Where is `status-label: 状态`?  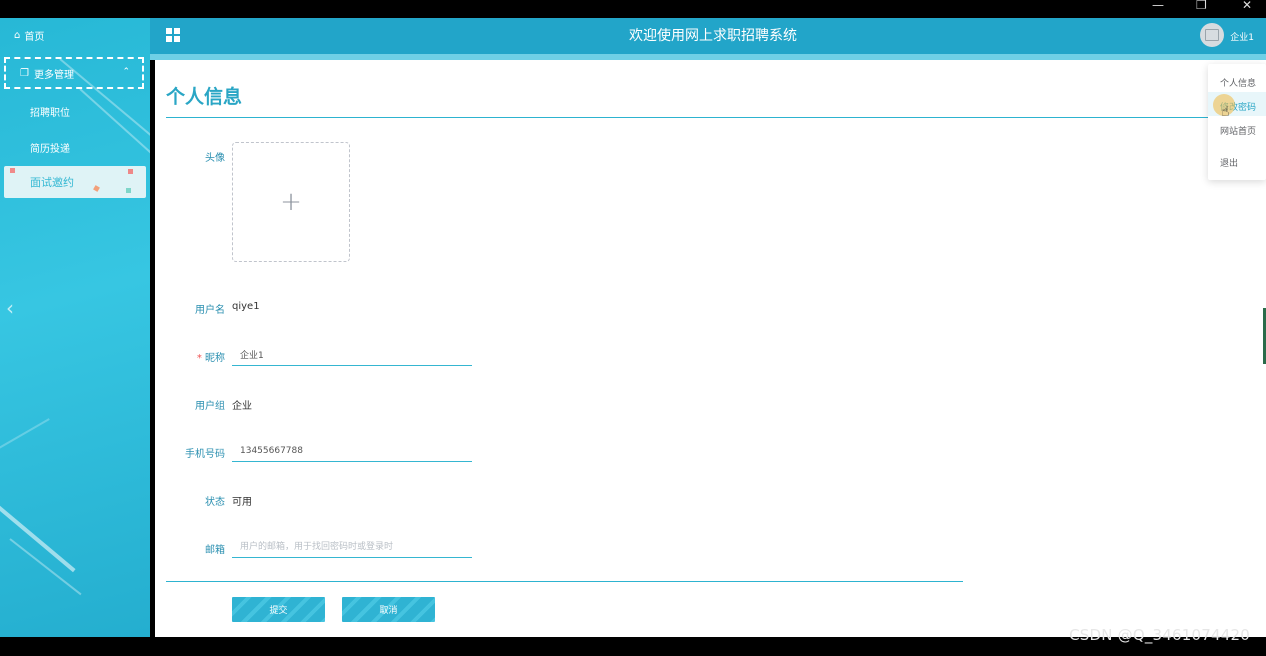
status-label: 状态 is located at coordinates (215, 502).